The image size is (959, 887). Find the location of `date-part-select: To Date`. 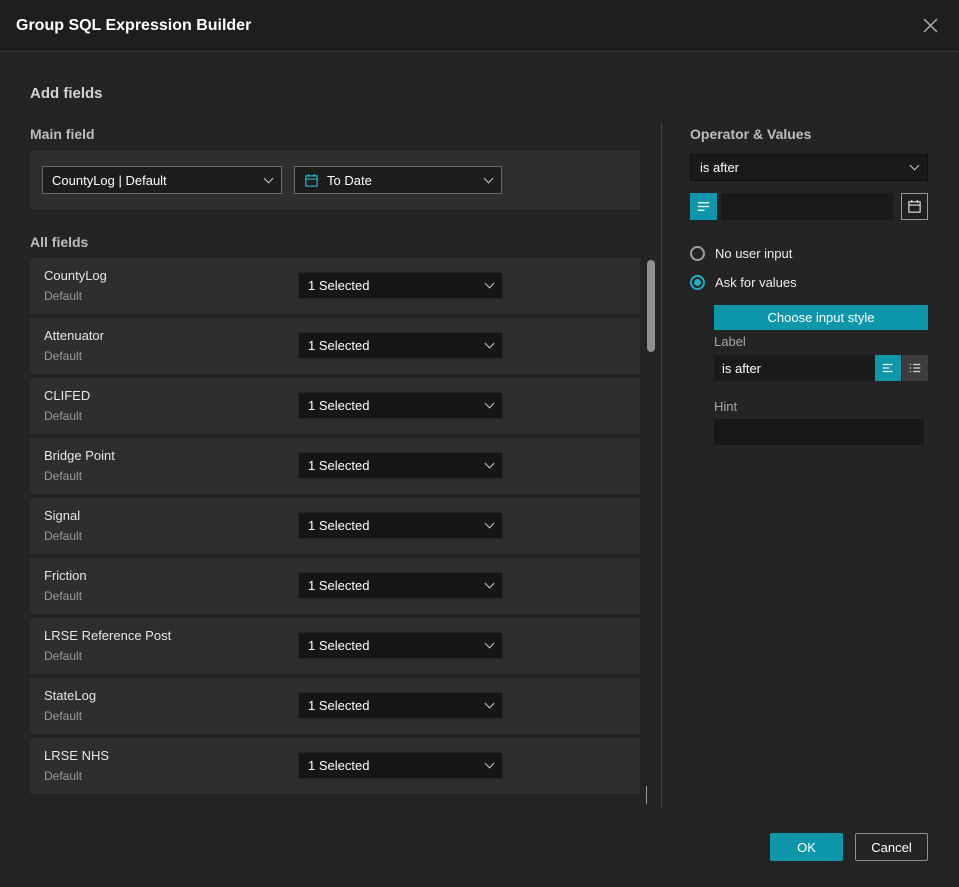

date-part-select: To Date is located at coordinates (398, 180).